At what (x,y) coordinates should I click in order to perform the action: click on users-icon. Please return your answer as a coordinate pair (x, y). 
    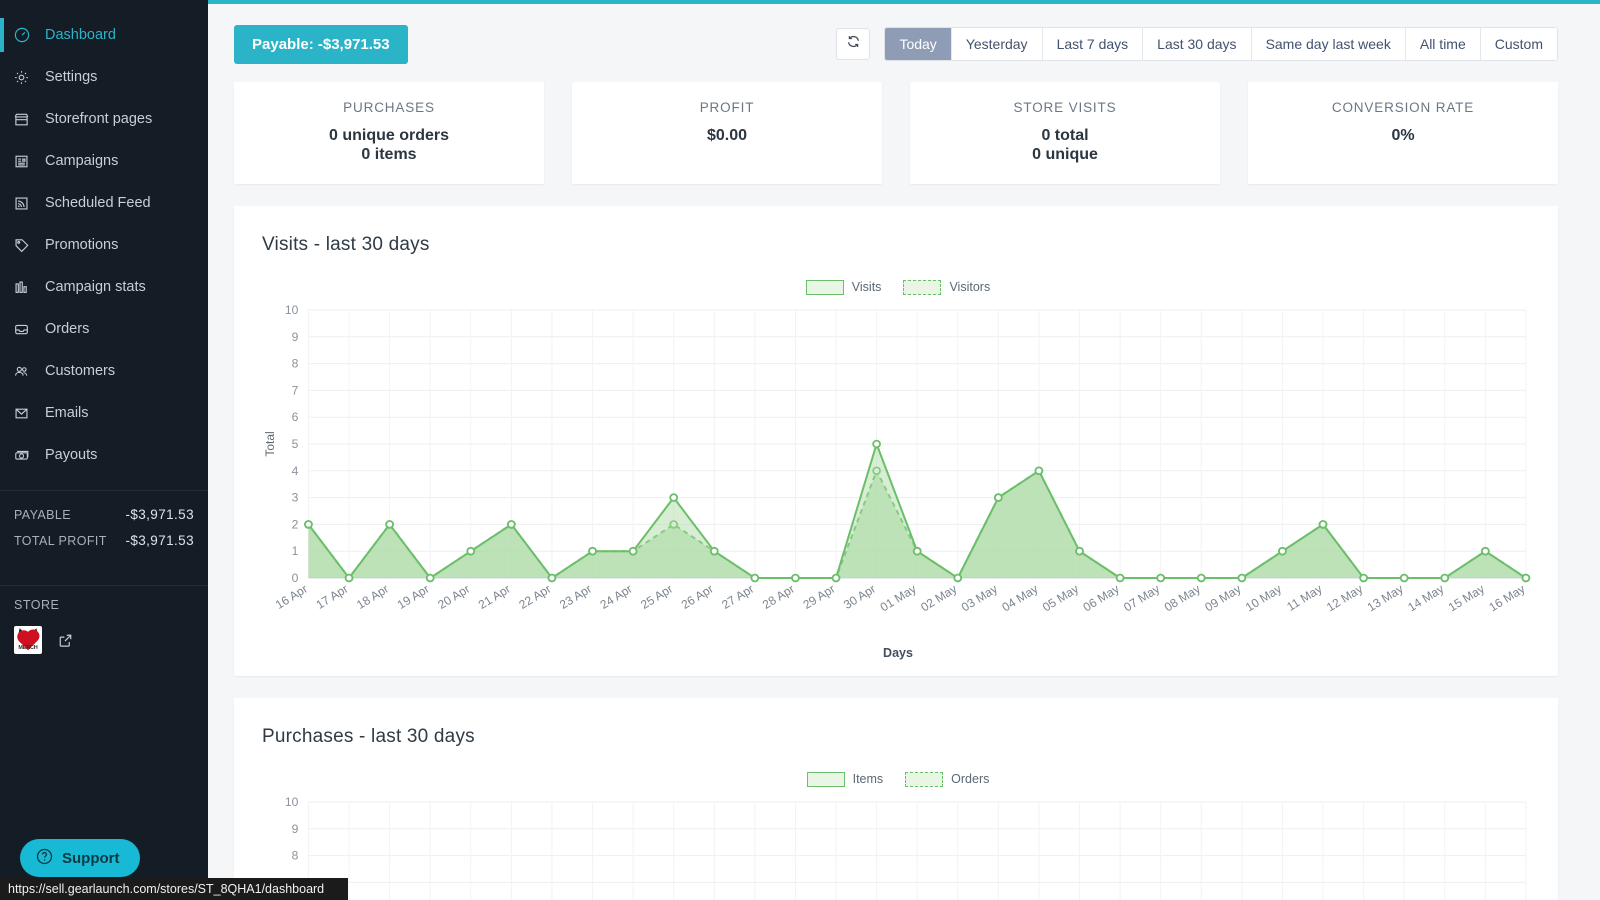
    Looking at the image, I should click on (25, 371).